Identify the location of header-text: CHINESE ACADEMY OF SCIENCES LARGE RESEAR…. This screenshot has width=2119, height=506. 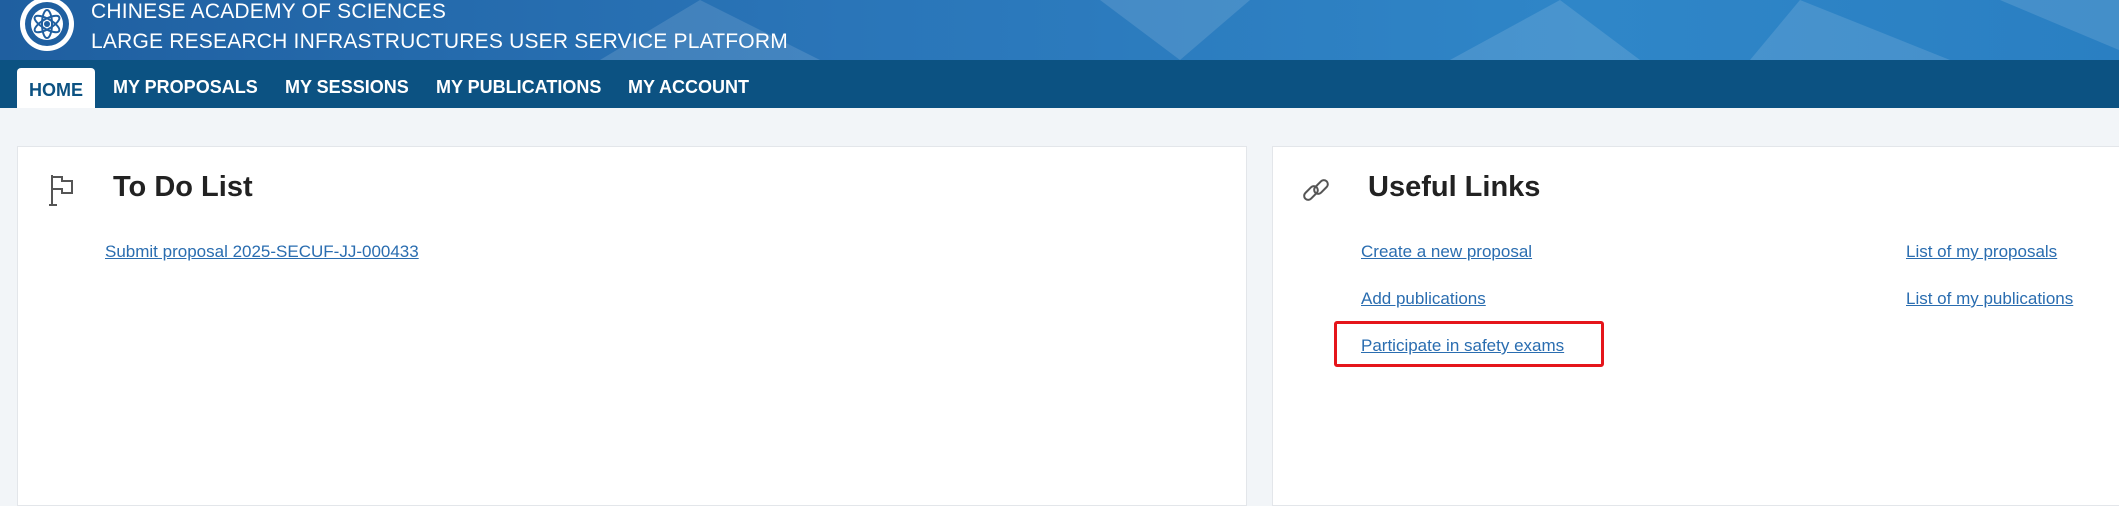
(439, 28).